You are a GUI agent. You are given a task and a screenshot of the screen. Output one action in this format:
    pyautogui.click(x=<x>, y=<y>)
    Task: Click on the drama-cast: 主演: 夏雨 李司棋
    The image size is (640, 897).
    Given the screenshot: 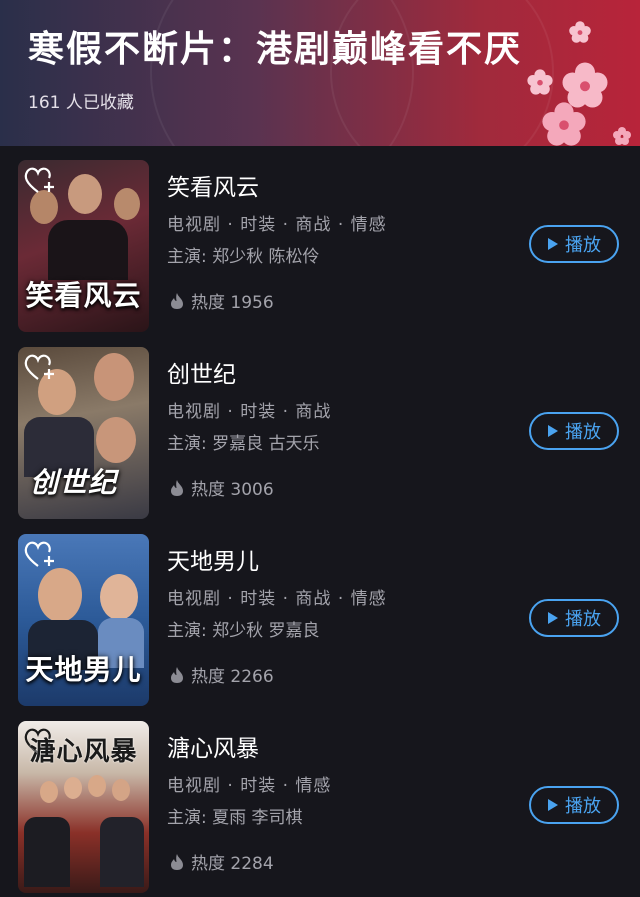 What is the action you would take?
    pyautogui.click(x=235, y=818)
    